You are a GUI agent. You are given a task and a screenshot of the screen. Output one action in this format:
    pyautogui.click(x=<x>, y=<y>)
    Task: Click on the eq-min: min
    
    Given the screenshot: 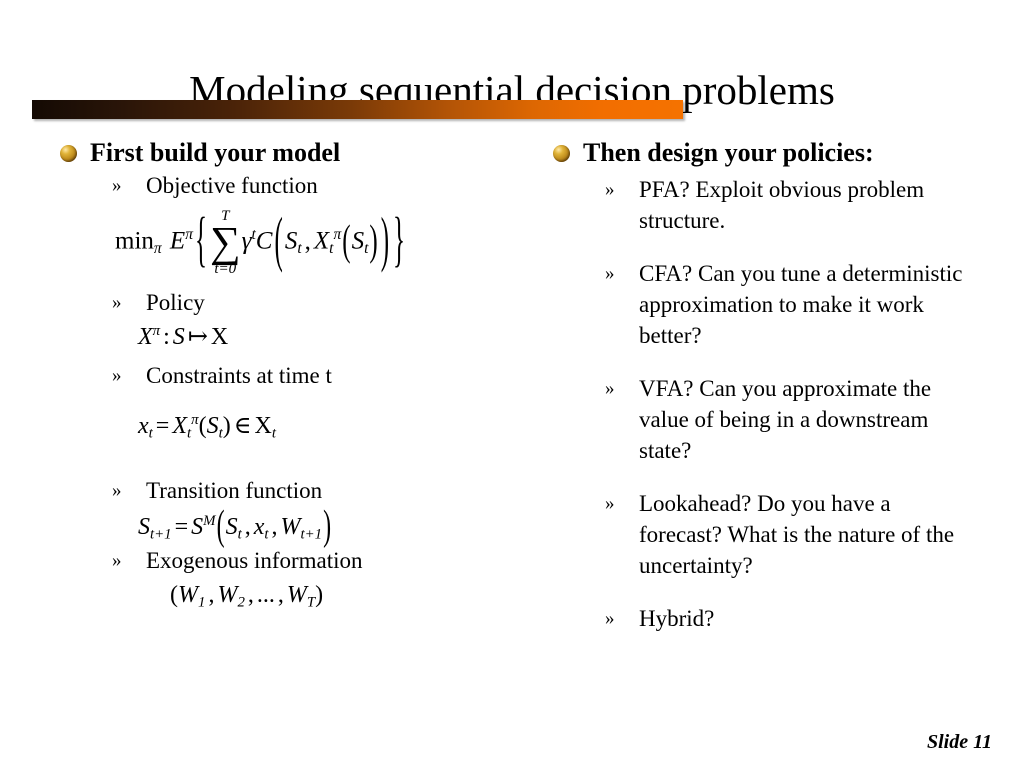 What is the action you would take?
    pyautogui.click(x=134, y=241)
    